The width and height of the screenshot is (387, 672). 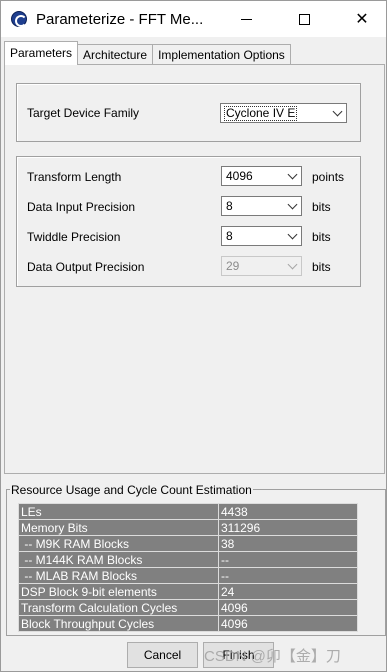 What do you see at coordinates (118, 543) in the screenshot?
I see `resource-name: -- M9K RAM Blocks` at bounding box center [118, 543].